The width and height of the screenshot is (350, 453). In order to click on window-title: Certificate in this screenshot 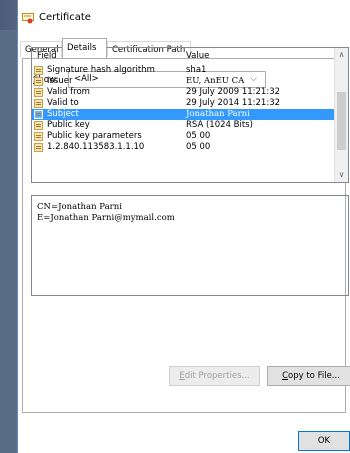, I will do `click(65, 17)`.